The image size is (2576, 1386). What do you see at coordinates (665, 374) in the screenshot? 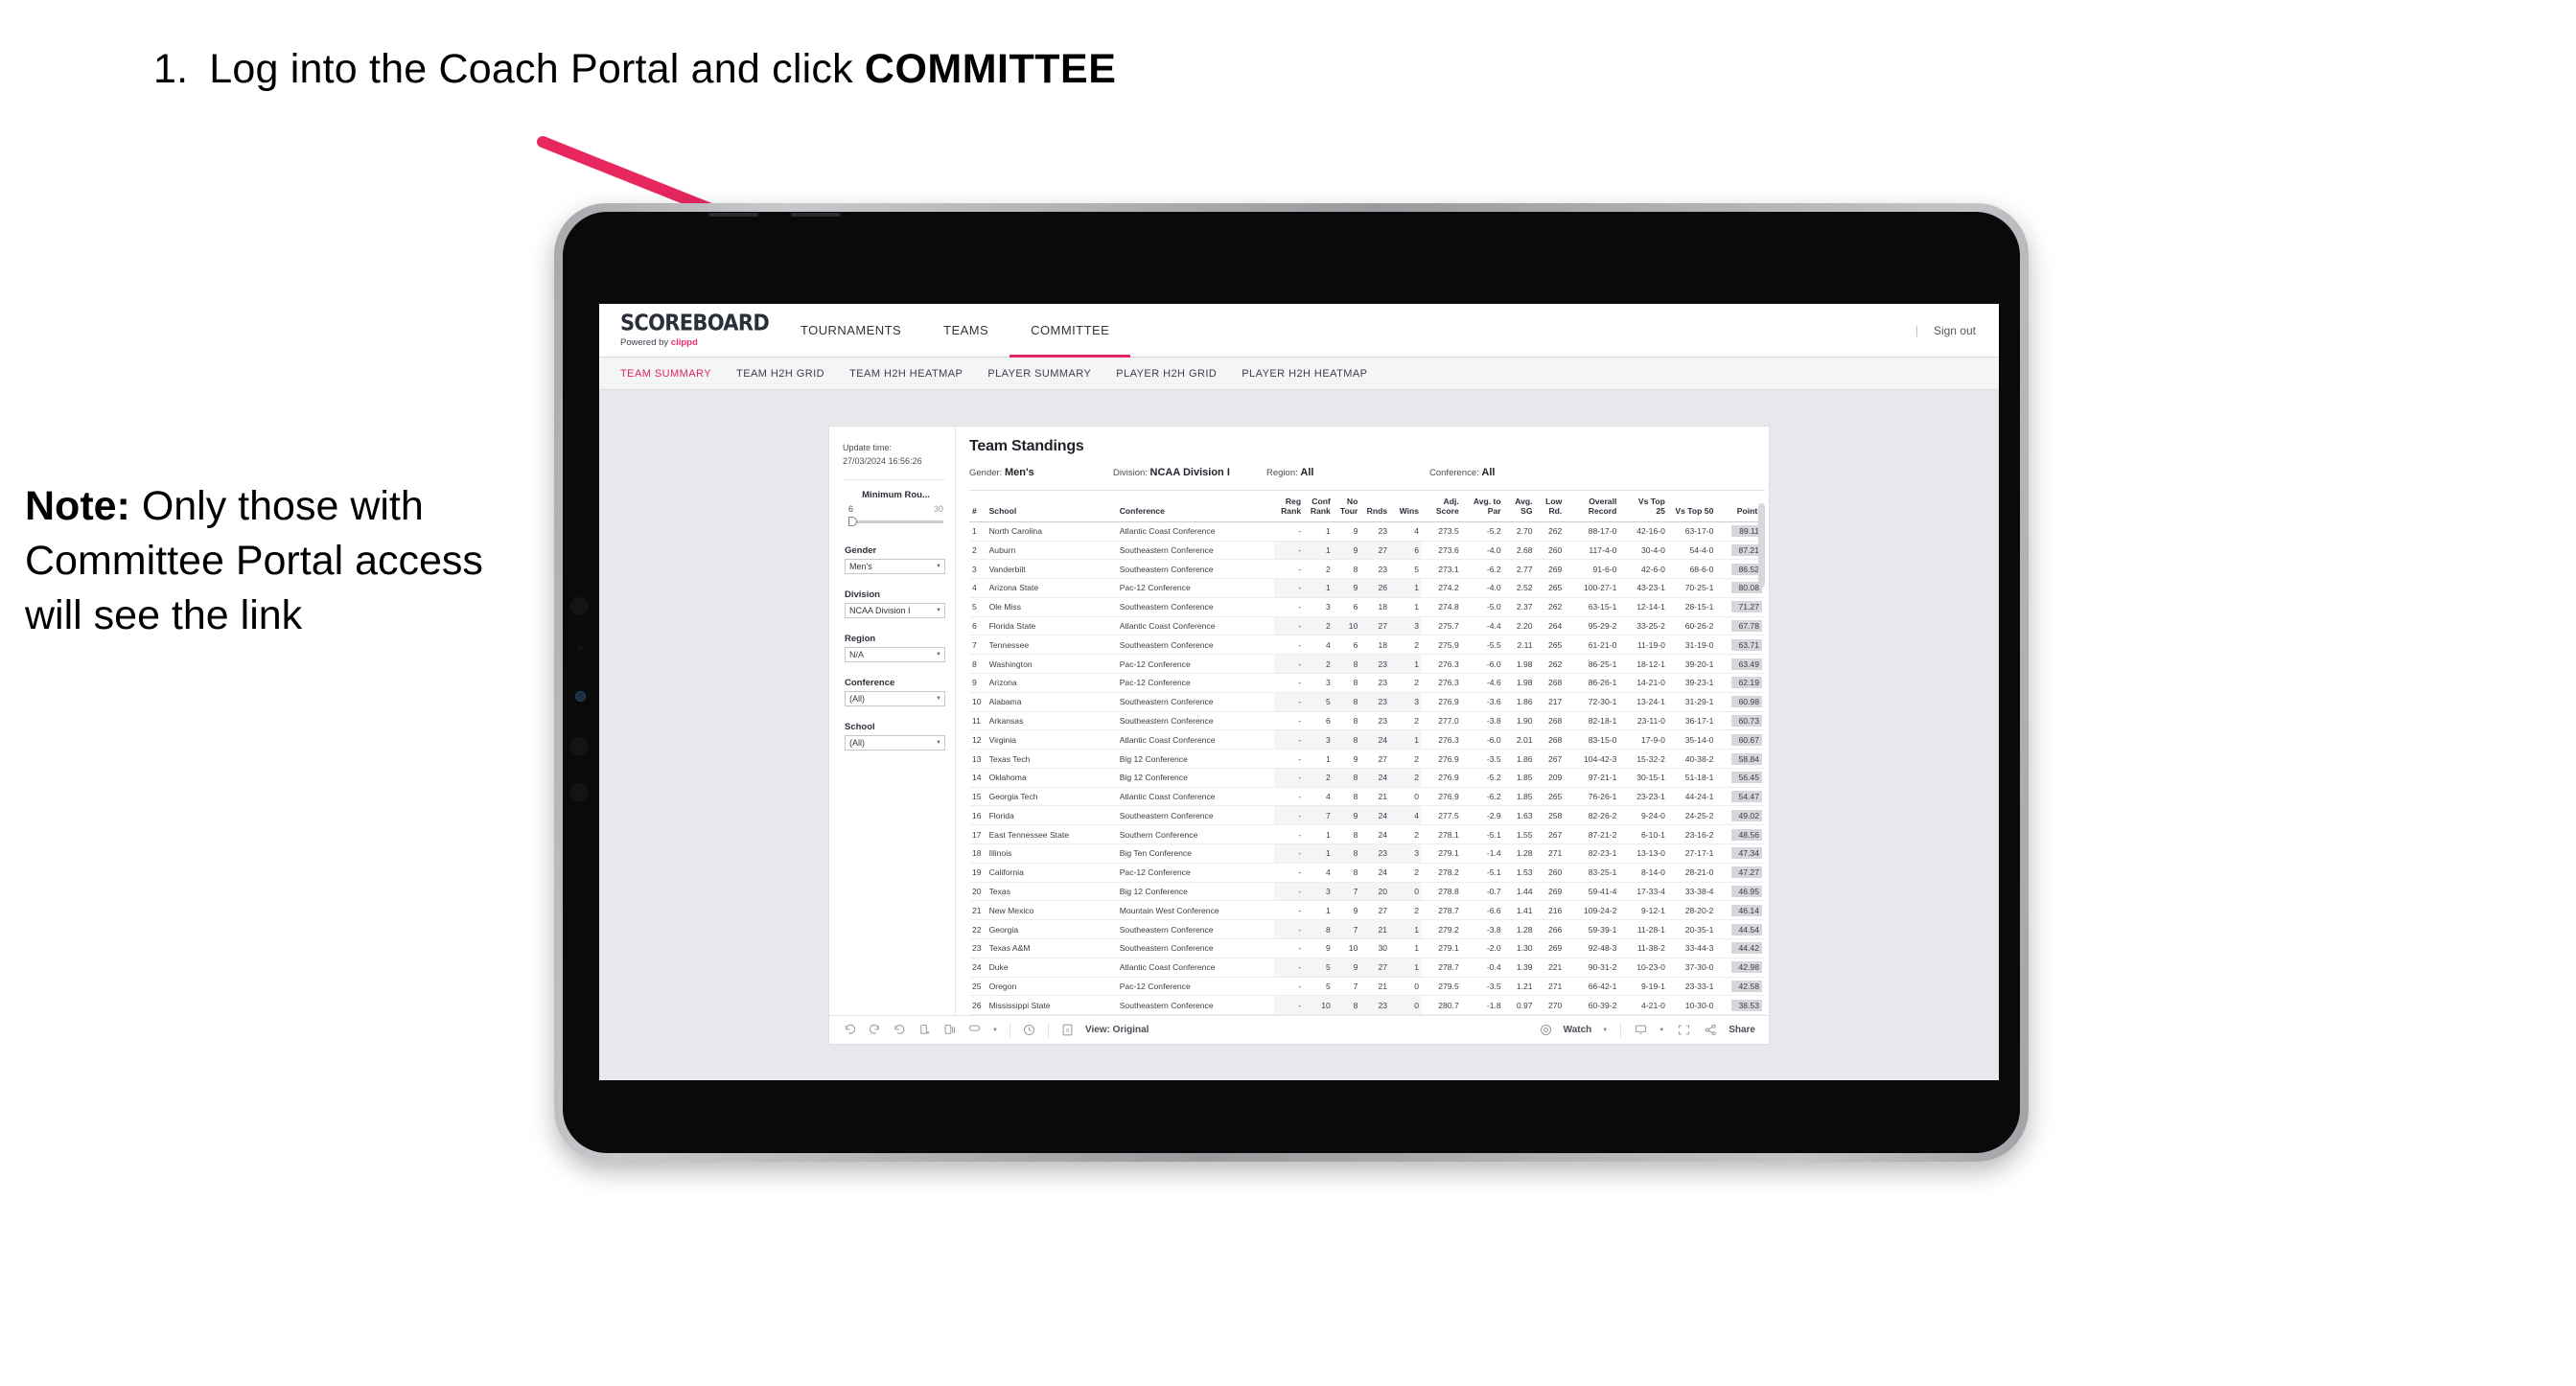
I see `subnav-item-team-summary: TEAM SUMMARY` at bounding box center [665, 374].